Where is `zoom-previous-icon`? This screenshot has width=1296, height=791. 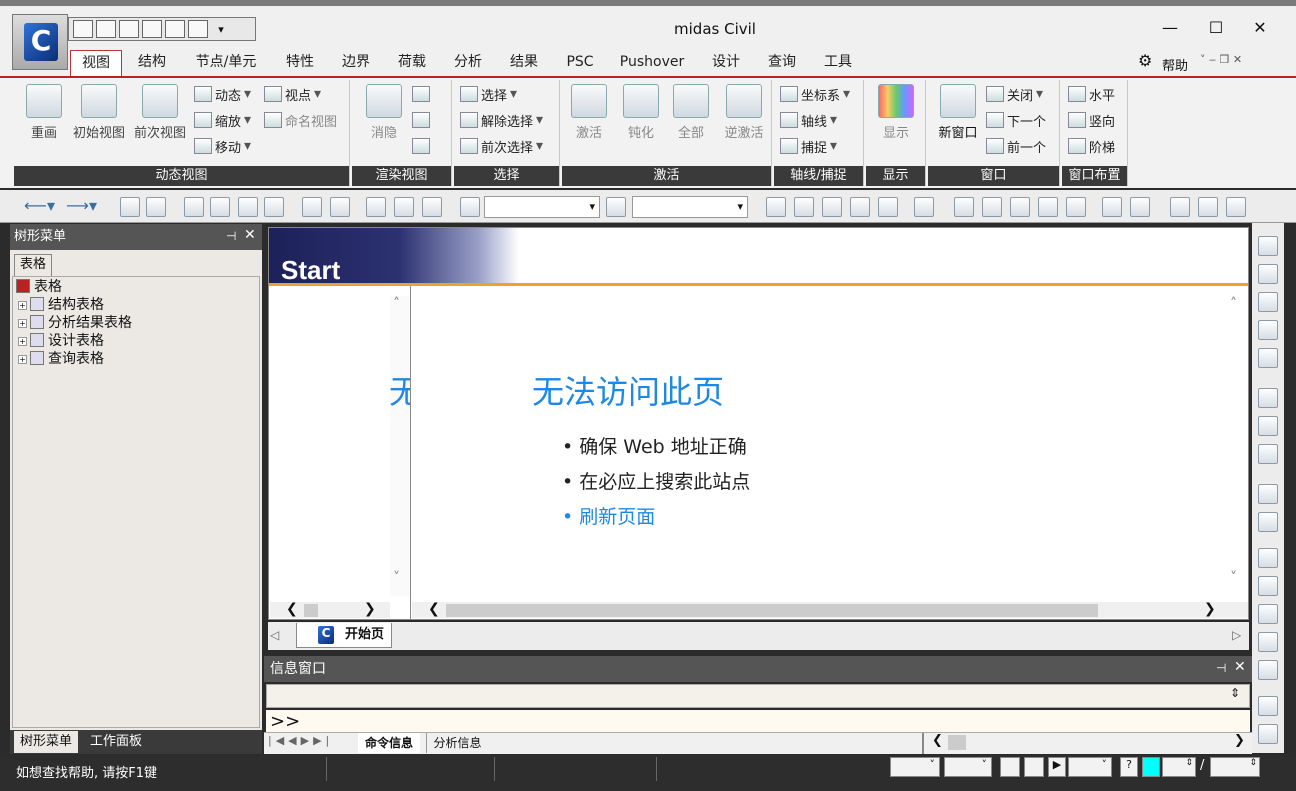 zoom-previous-icon is located at coordinates (1268, 274).